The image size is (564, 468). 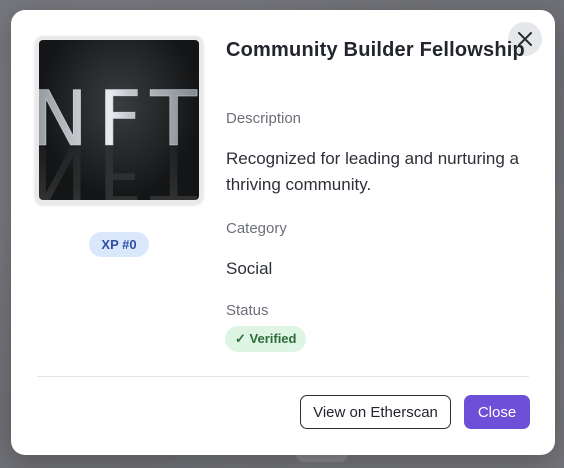 I want to click on category-label: Category, so click(x=256, y=228).